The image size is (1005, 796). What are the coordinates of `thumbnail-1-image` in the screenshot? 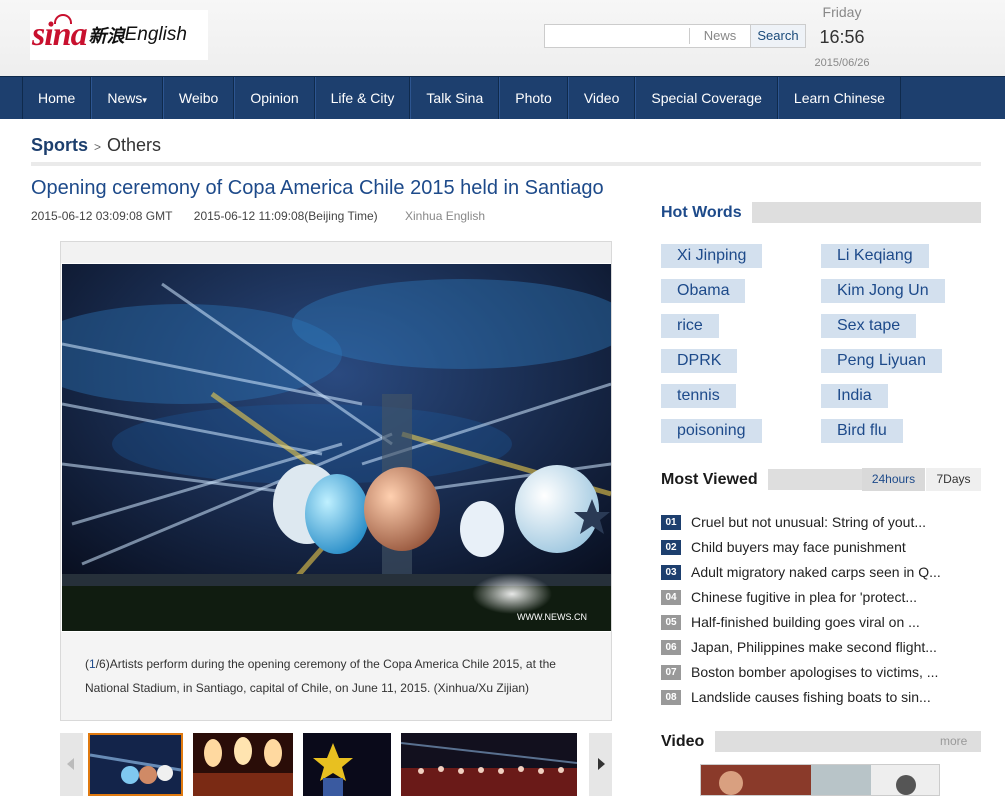 It's located at (135, 764).